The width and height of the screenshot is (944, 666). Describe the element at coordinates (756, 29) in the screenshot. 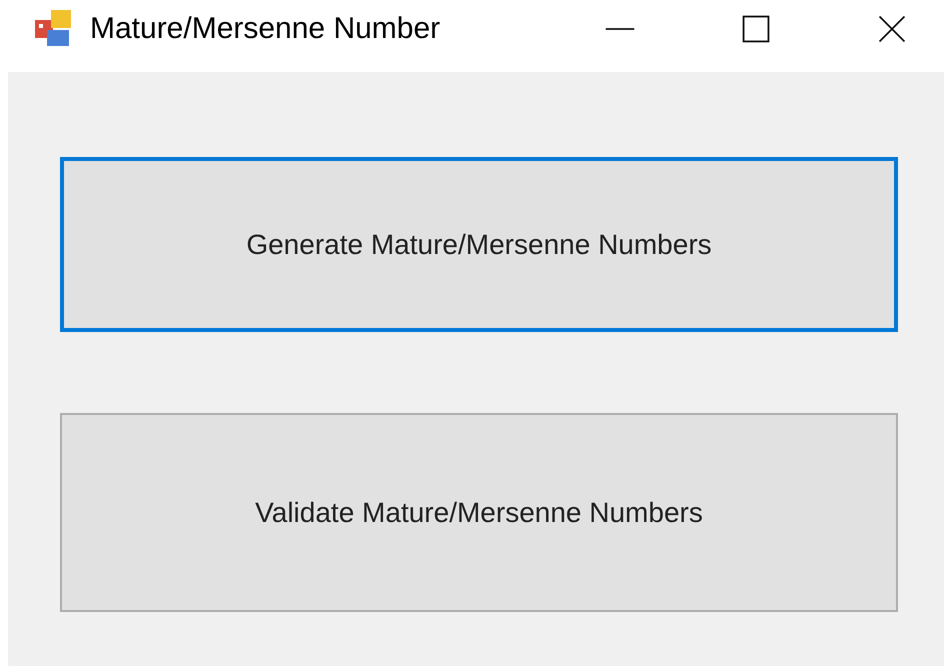

I see `maximize-icon` at that location.